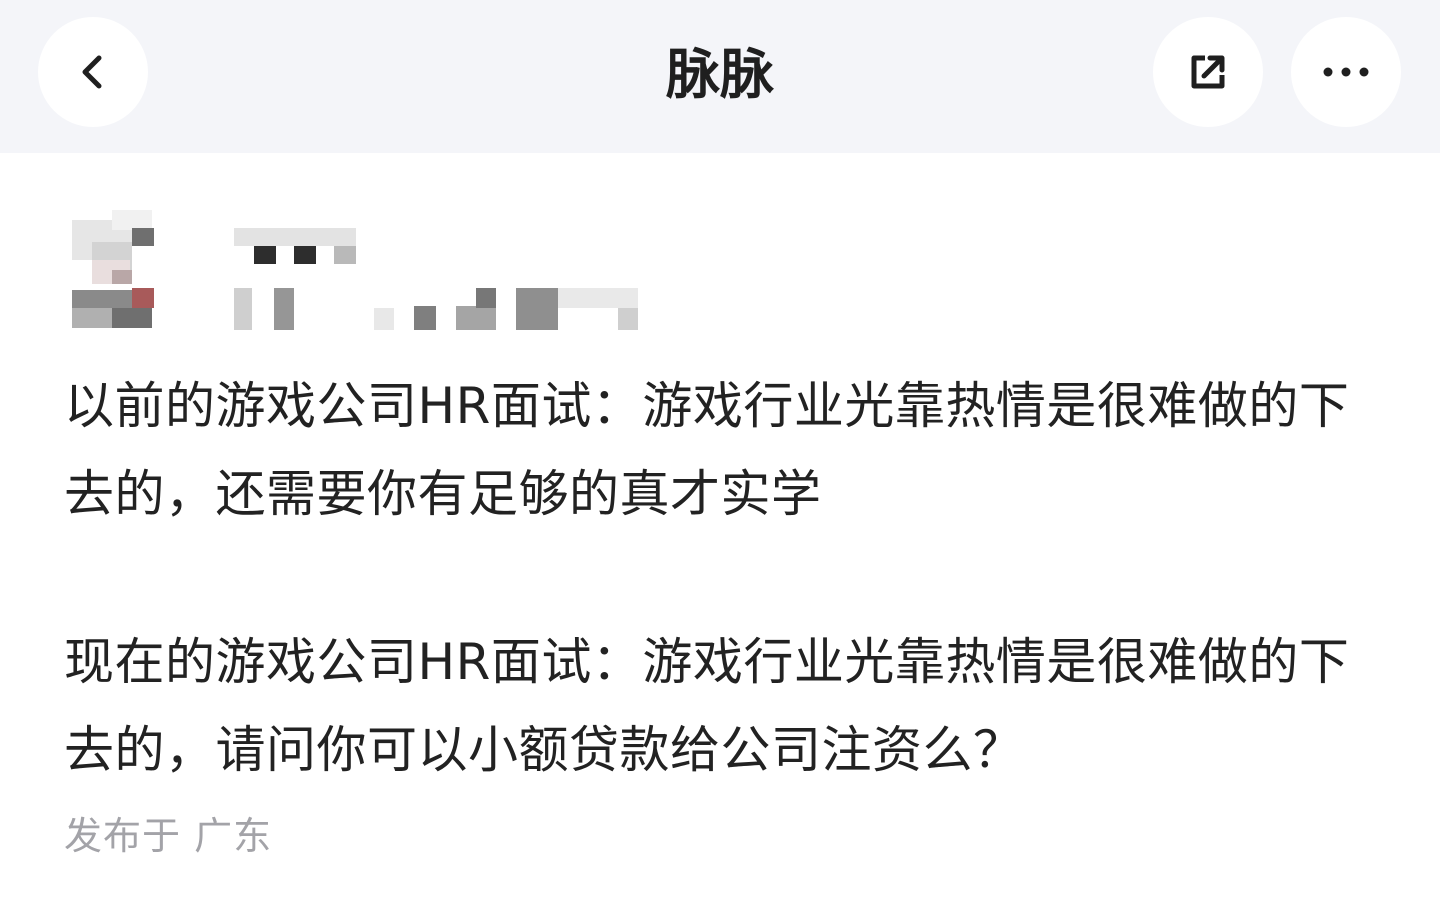  What do you see at coordinates (168, 836) in the screenshot?
I see `post-location: 发布于 广东` at bounding box center [168, 836].